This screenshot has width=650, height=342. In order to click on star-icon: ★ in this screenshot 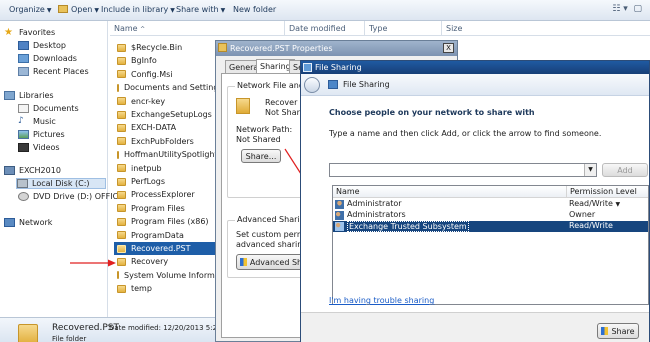, I will do `click(8, 32)`.